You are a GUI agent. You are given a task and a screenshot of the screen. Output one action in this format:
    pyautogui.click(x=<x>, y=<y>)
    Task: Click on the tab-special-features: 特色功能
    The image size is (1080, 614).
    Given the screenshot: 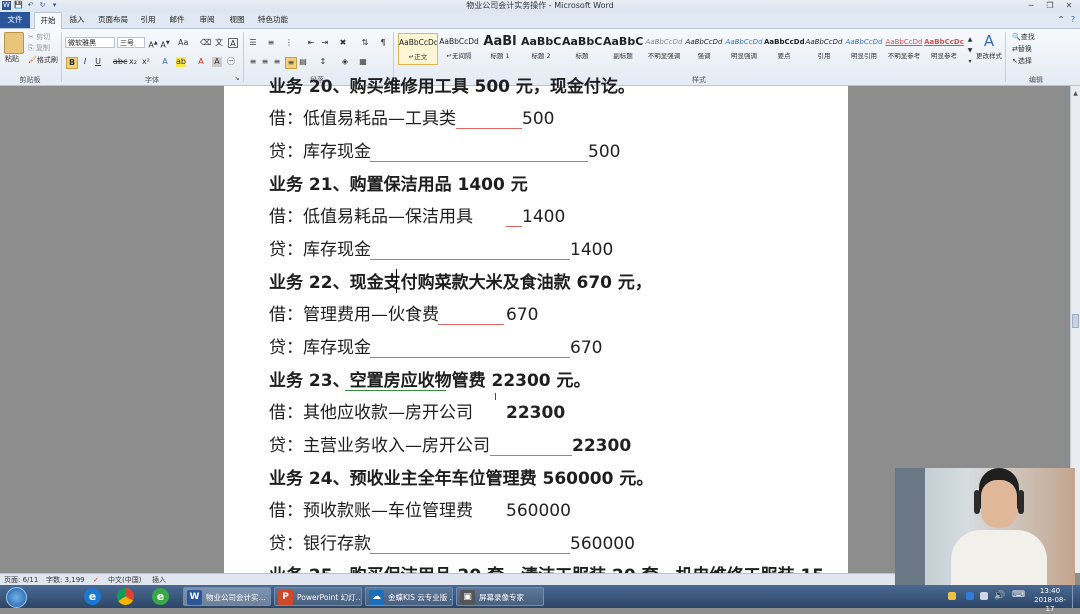 What is the action you would take?
    pyautogui.click(x=273, y=20)
    